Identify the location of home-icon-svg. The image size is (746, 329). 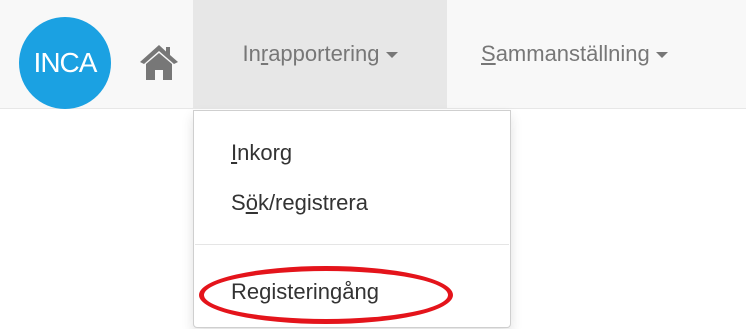
(159, 62).